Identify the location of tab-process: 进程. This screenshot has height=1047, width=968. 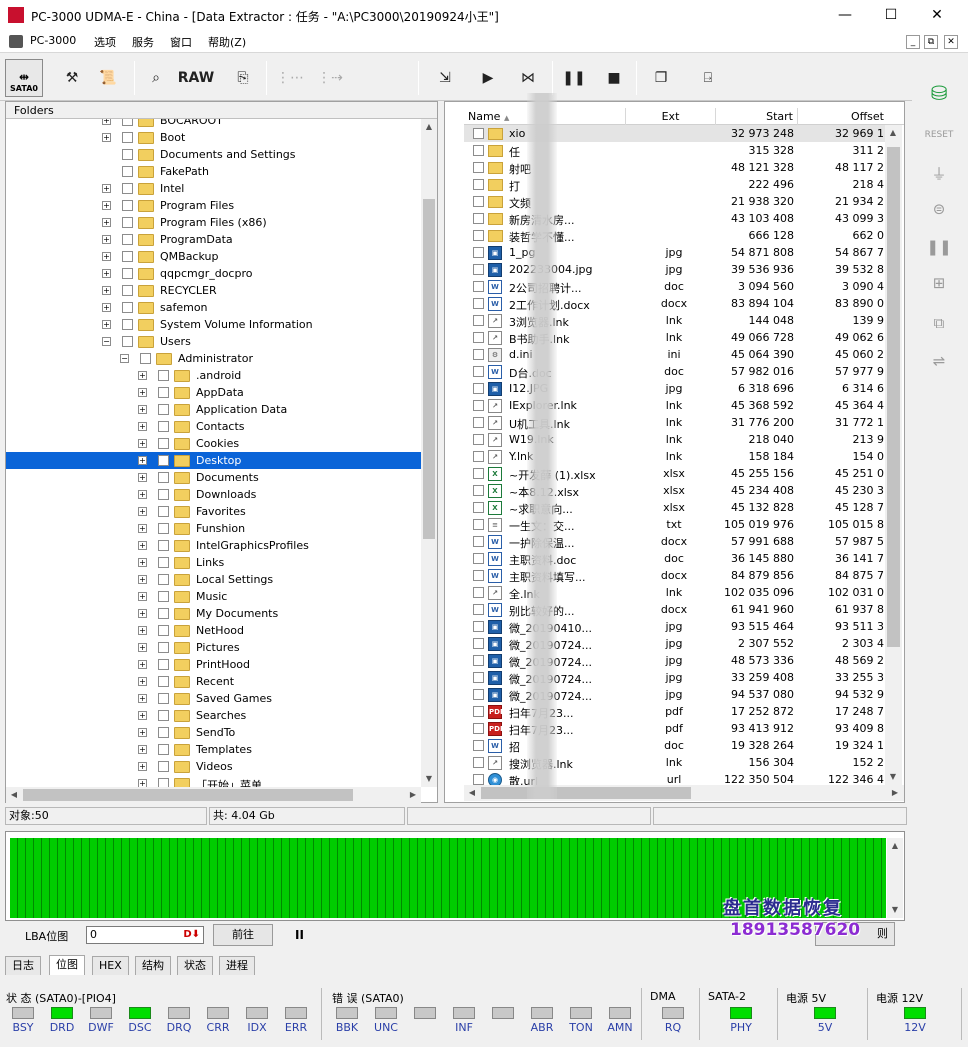
(237, 965).